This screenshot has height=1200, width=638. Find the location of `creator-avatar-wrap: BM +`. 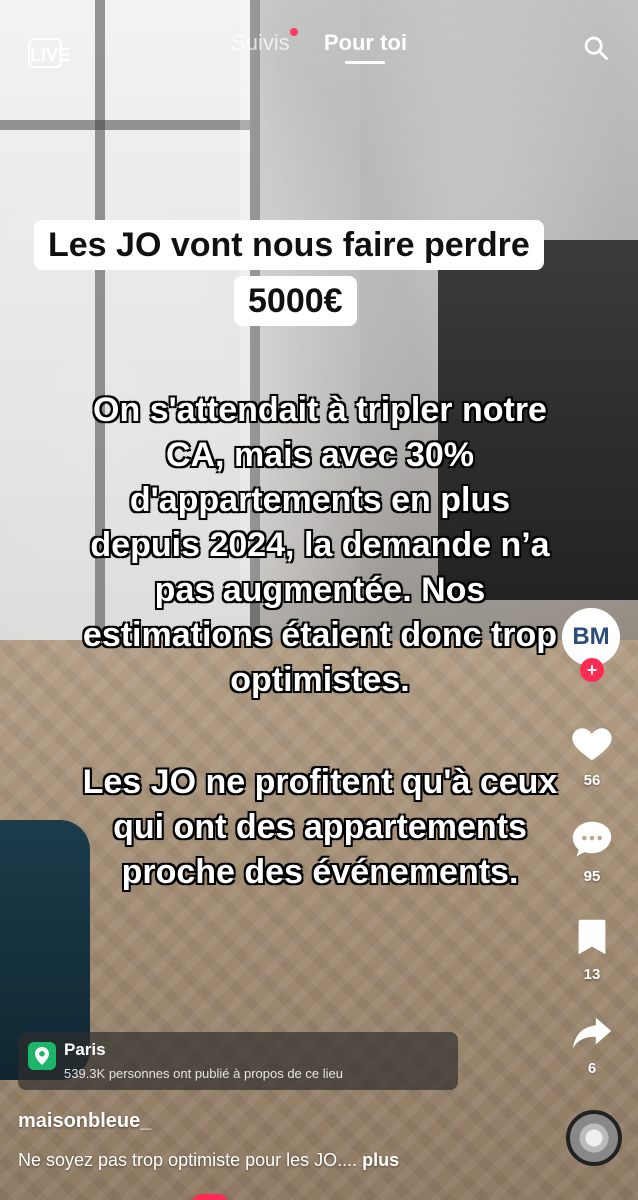

creator-avatar-wrap: BM + is located at coordinates (591, 647).